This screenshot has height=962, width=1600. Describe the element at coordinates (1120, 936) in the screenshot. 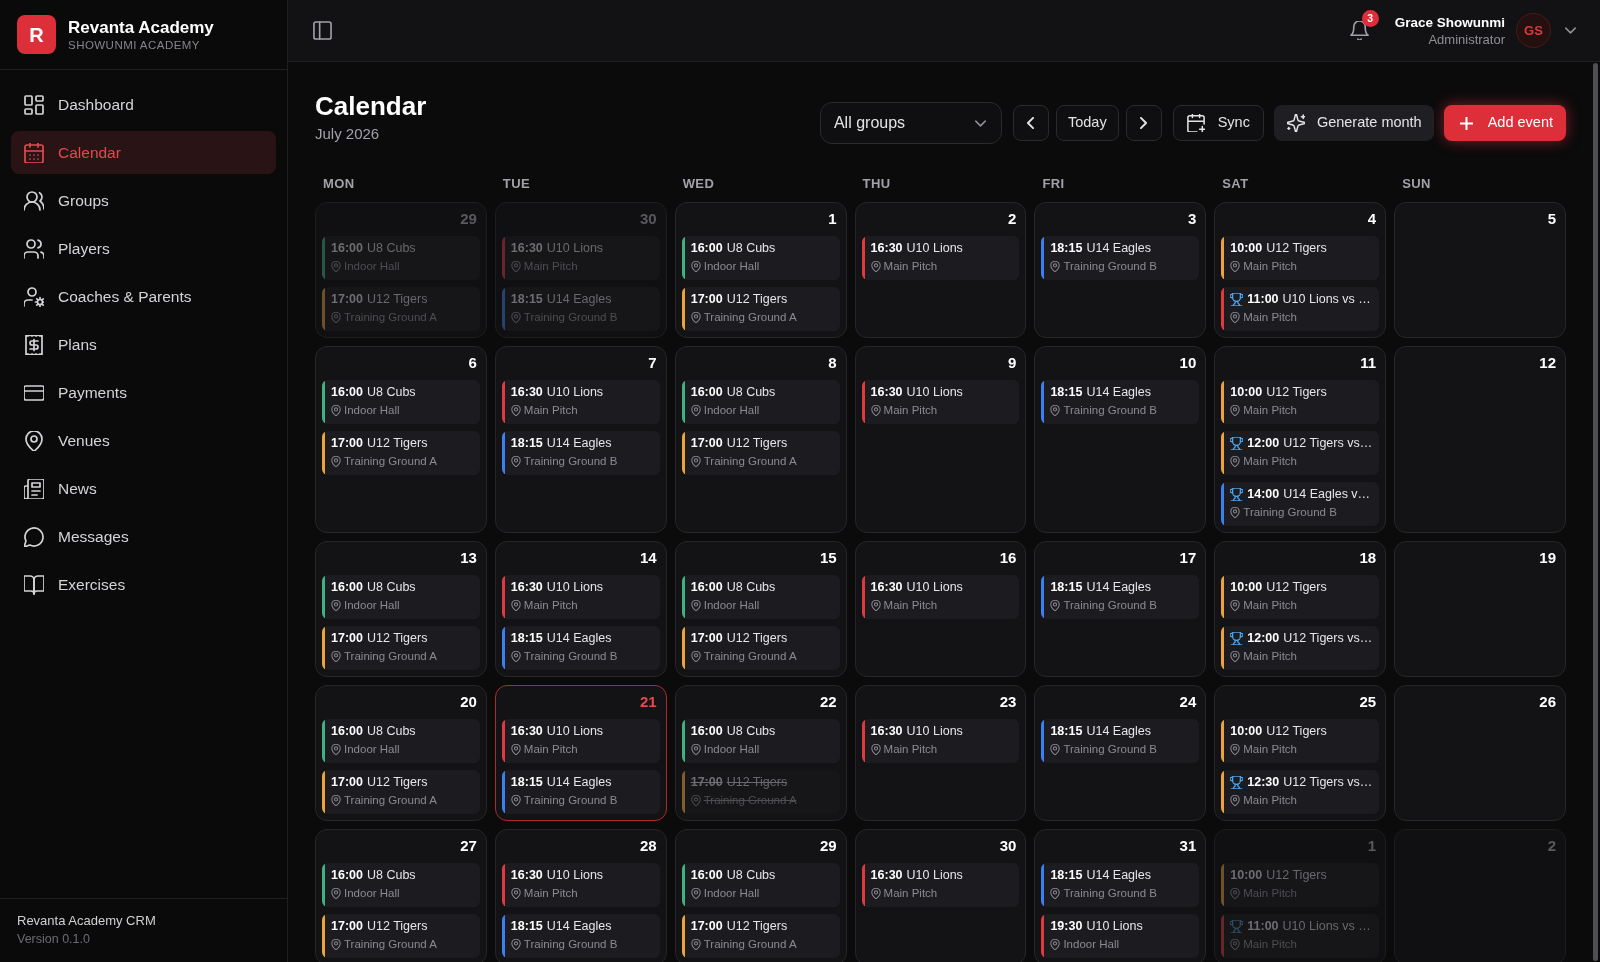

I see `event-card: 19:30 U10 Lions Indoor Hall` at that location.